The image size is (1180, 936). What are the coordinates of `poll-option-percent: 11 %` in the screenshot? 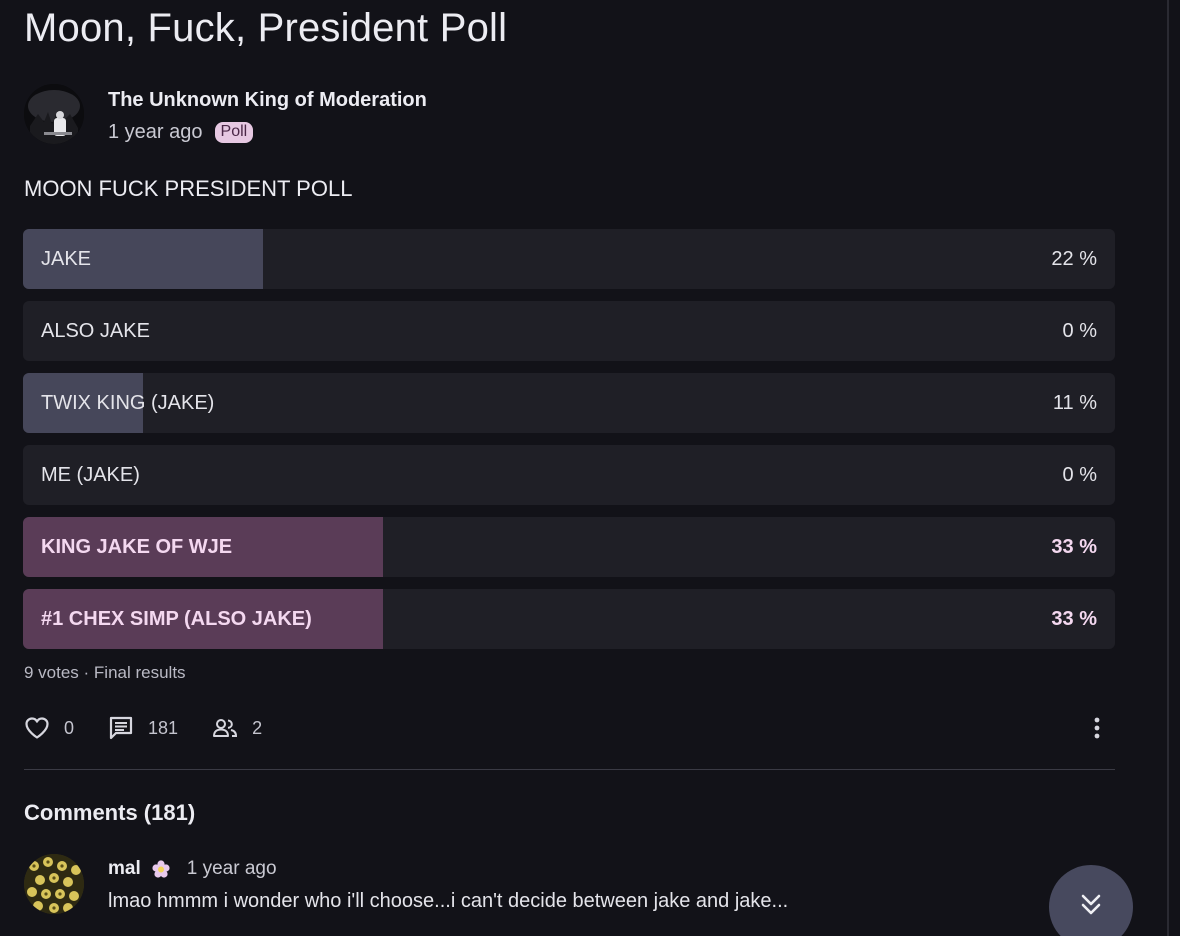 It's located at (1074, 403).